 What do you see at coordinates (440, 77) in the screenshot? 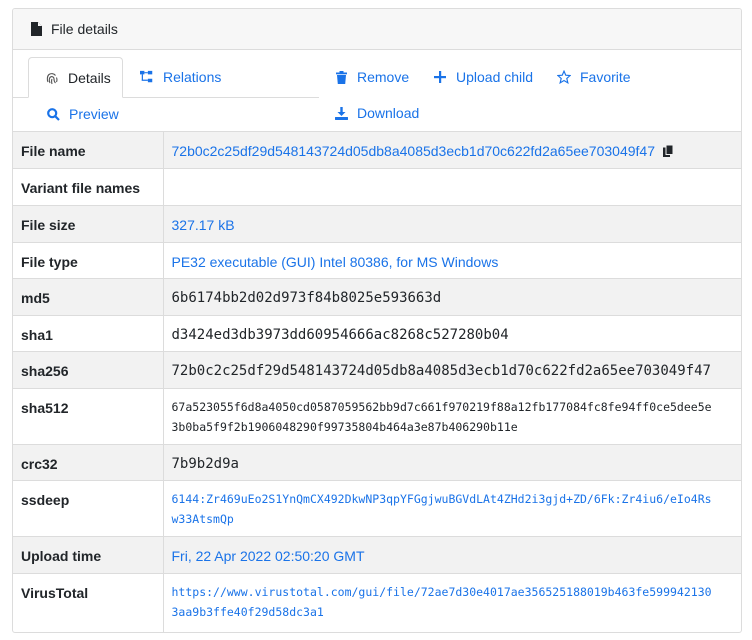
I see `plus-icon` at bounding box center [440, 77].